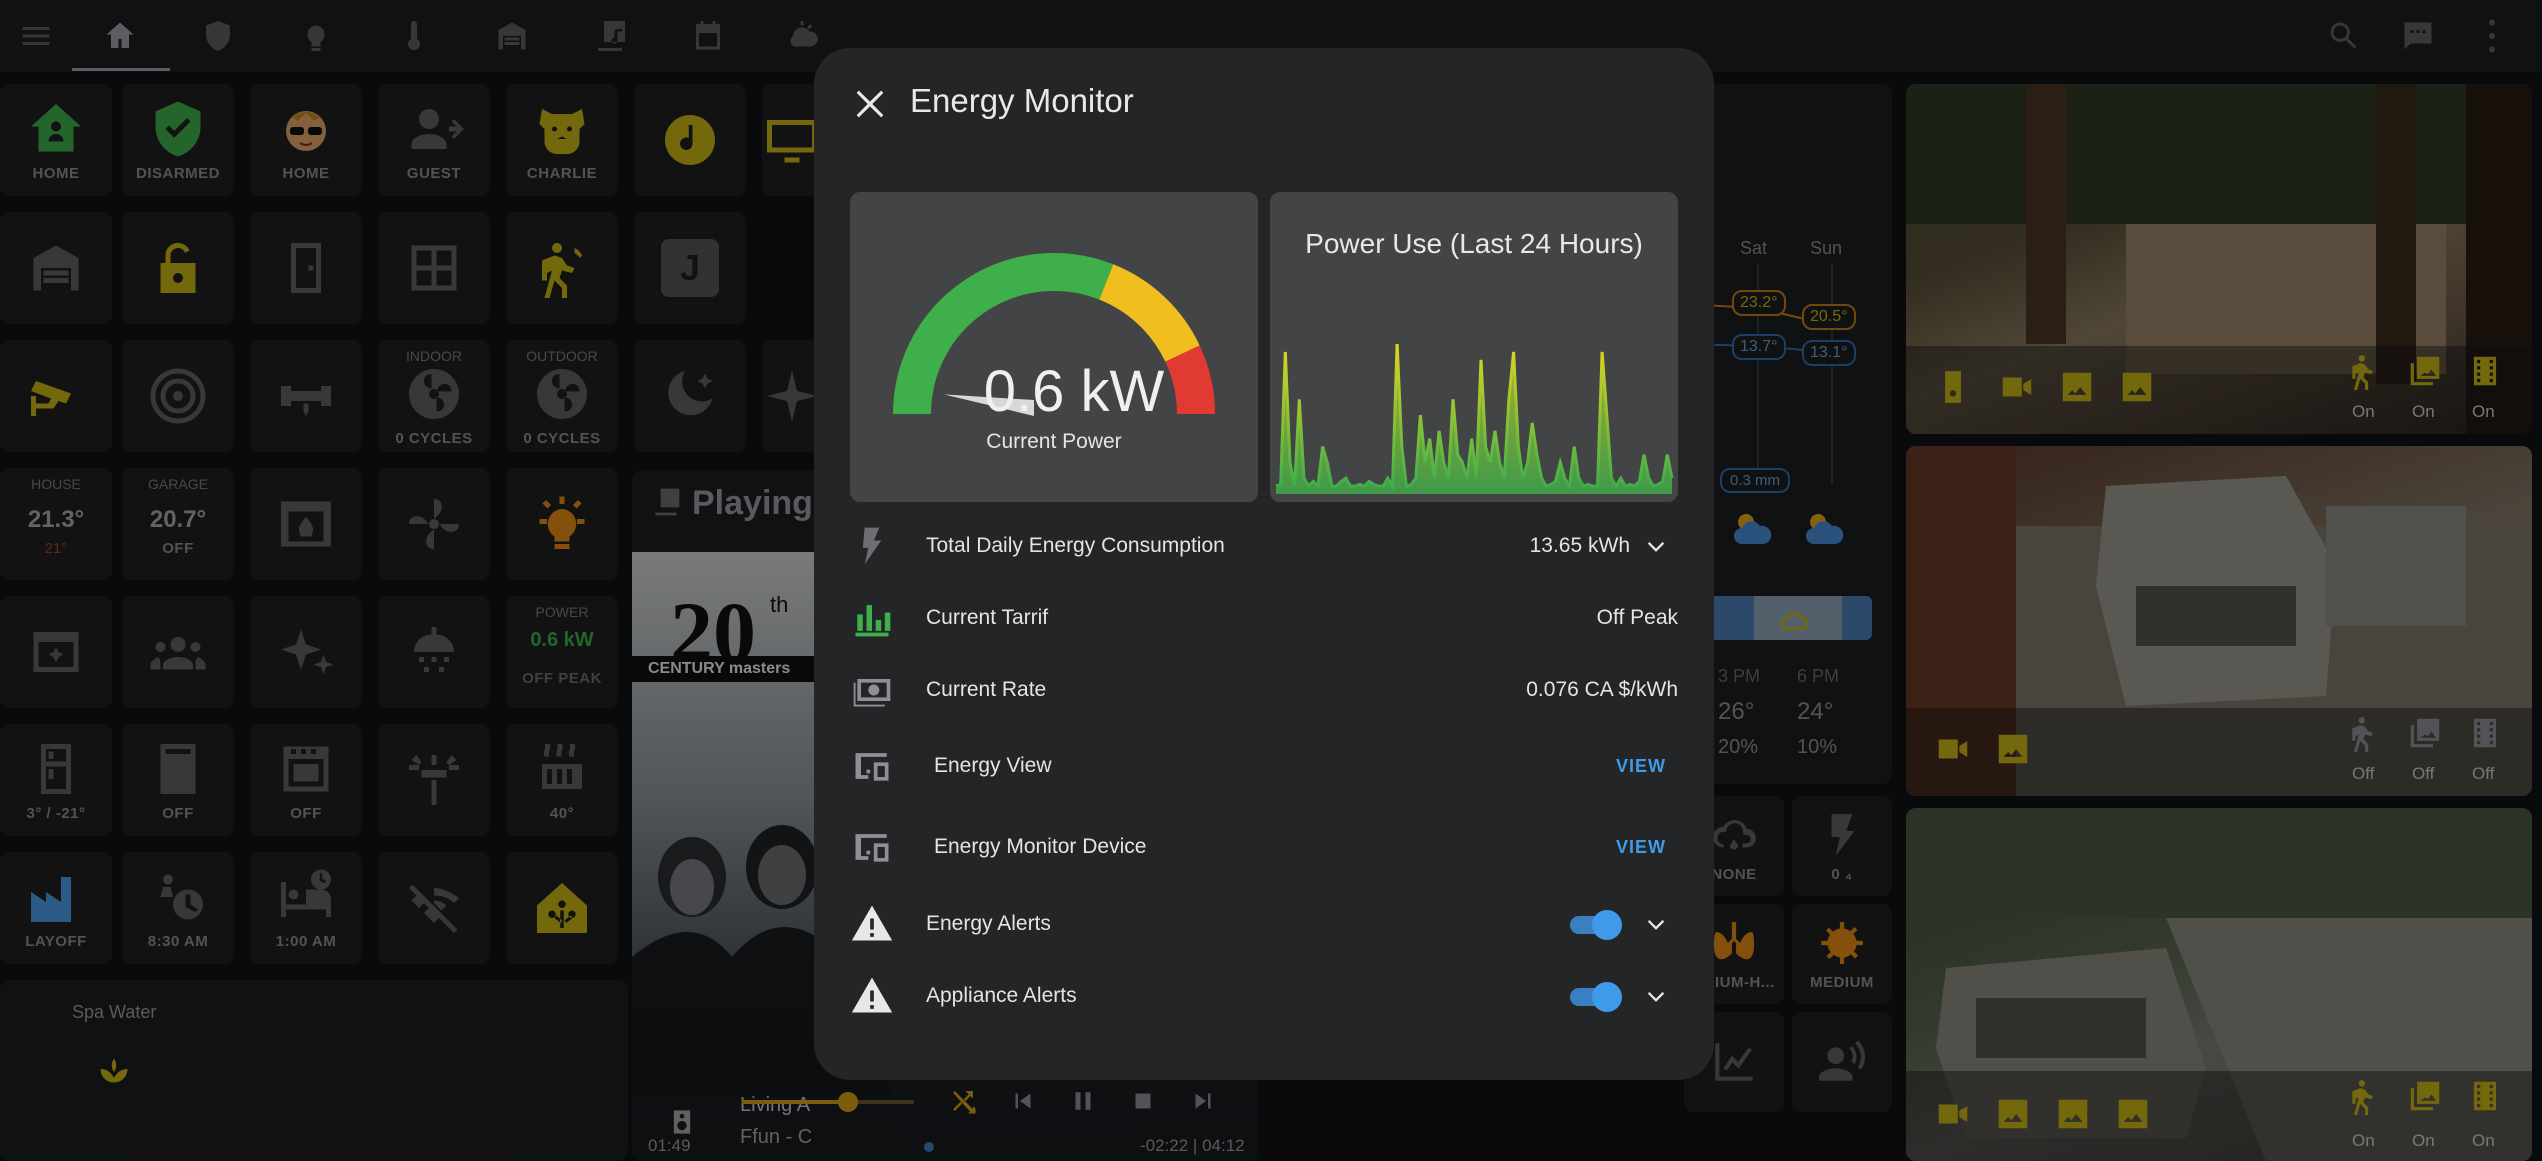 This screenshot has width=2542, height=1161. What do you see at coordinates (1054, 334) in the screenshot?
I see `power-gauge` at bounding box center [1054, 334].